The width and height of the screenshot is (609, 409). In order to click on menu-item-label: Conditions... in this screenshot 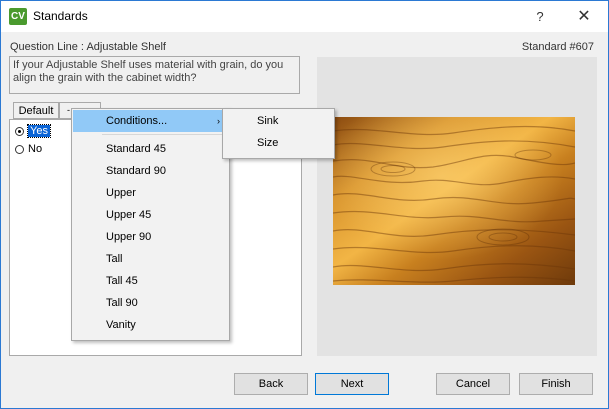, I will do `click(137, 121)`.